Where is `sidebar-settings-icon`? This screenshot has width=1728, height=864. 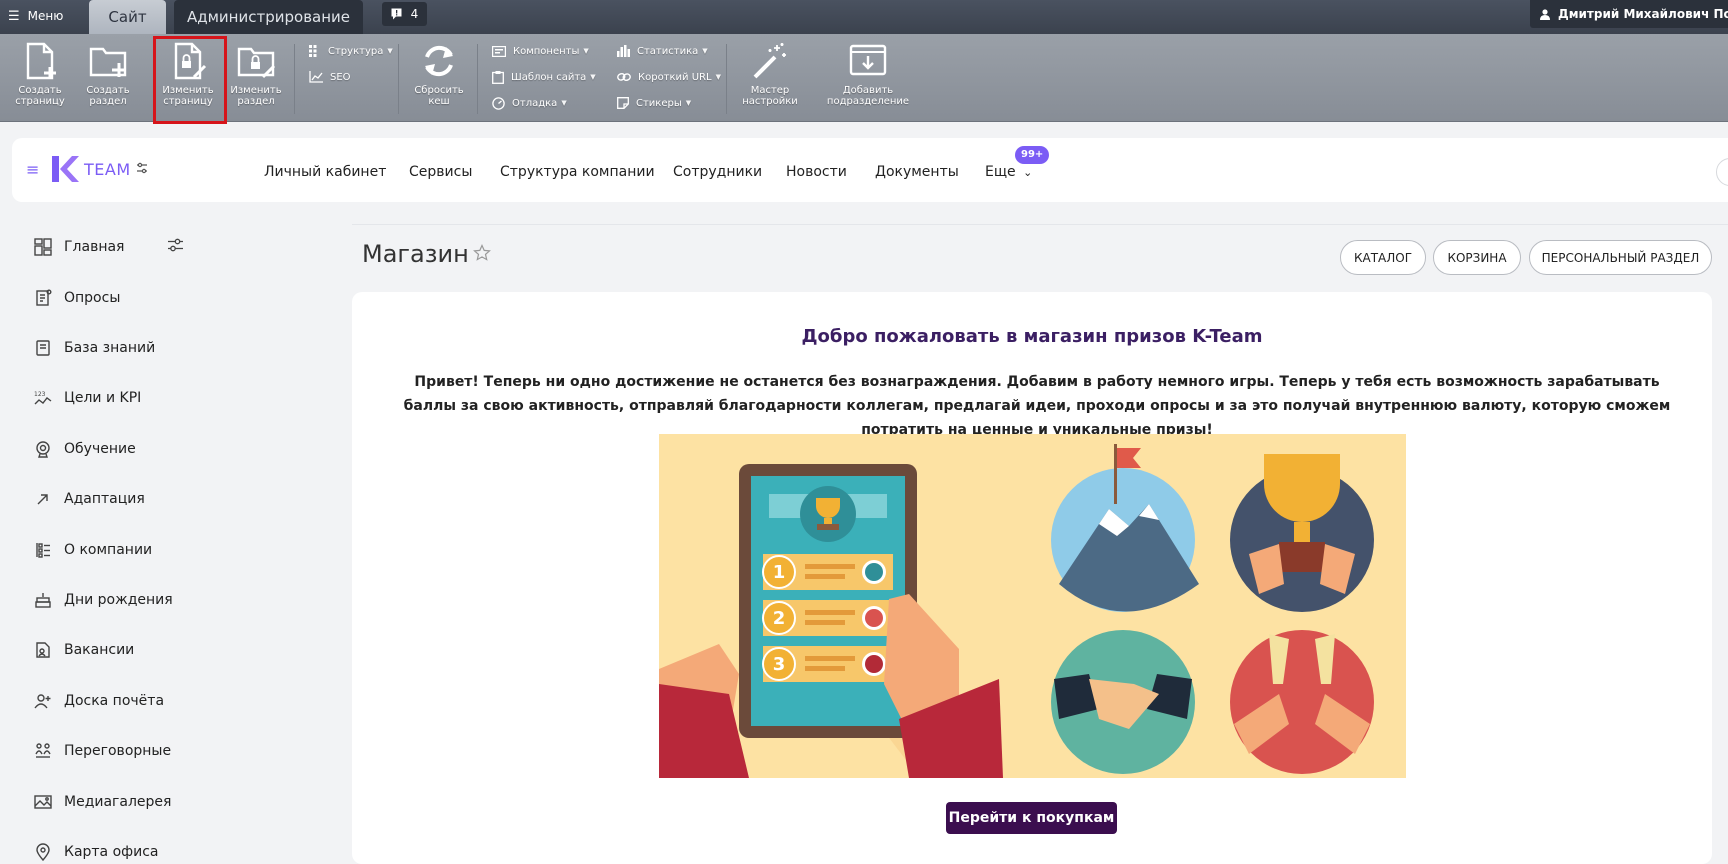 sidebar-settings-icon is located at coordinates (175, 245).